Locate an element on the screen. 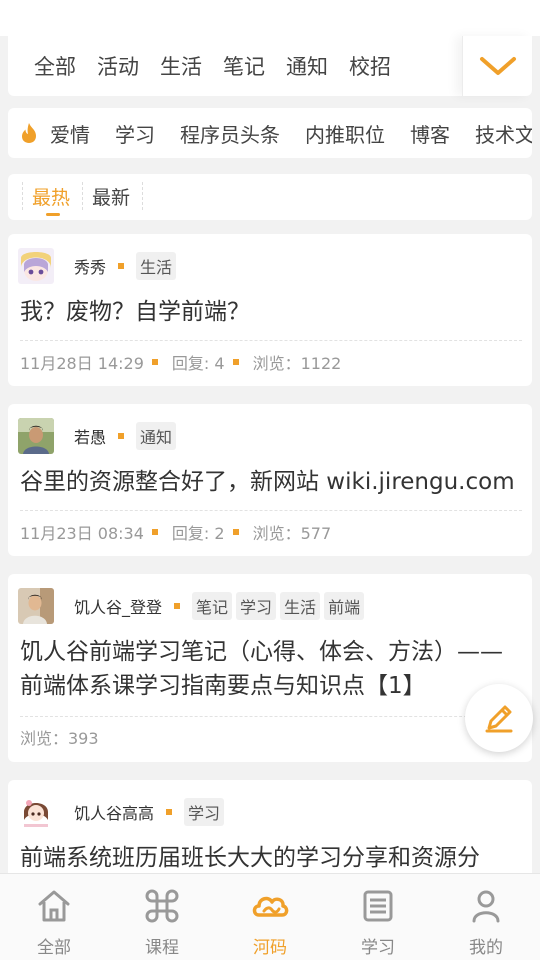  category-campus: 校招 is located at coordinates (370, 66).